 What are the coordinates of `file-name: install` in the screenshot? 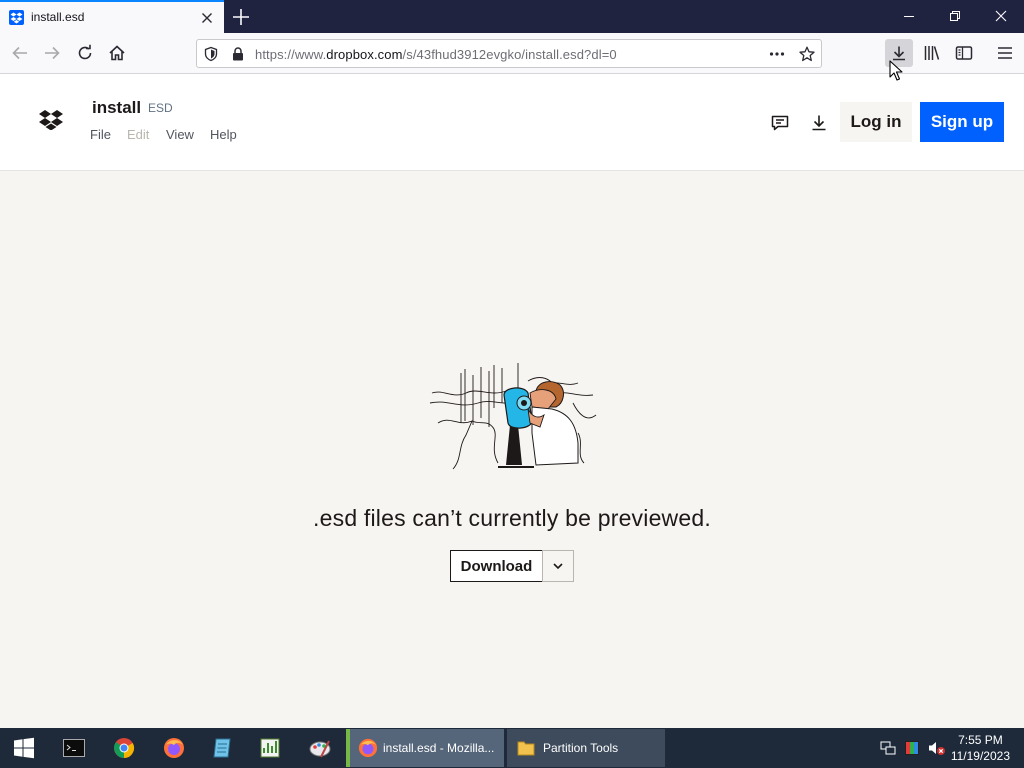 It's located at (117, 107).